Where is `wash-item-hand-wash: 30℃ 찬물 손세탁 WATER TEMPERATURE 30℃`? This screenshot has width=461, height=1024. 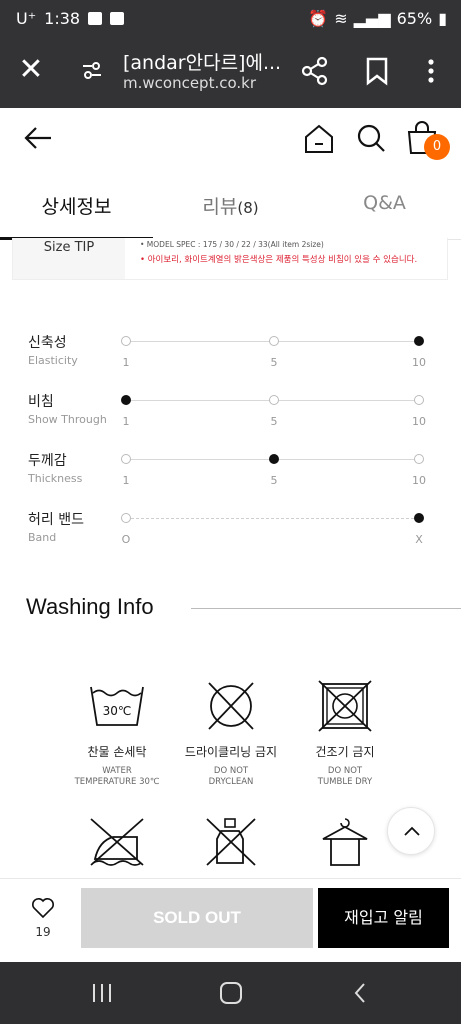
wash-item-hand-wash: 30℃ 찬물 손세탁 WATER TEMPERATURE 30℃ is located at coordinates (117, 733).